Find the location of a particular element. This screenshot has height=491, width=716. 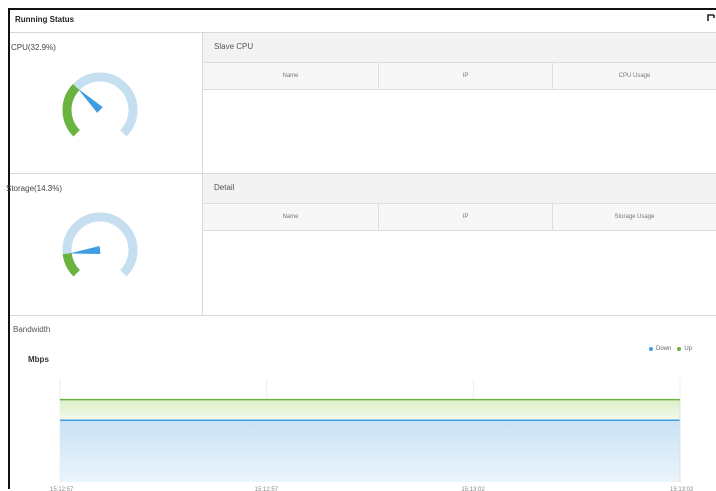

storage-gauge-value-arc is located at coordinates (71, 264).